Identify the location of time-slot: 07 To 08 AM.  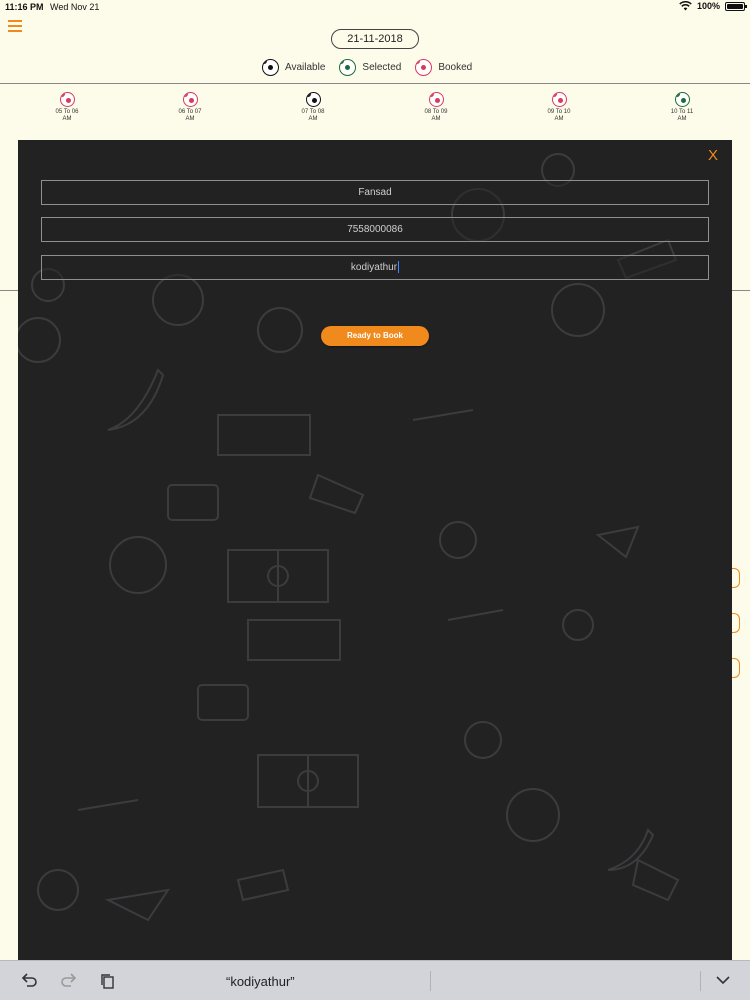
(313, 107).